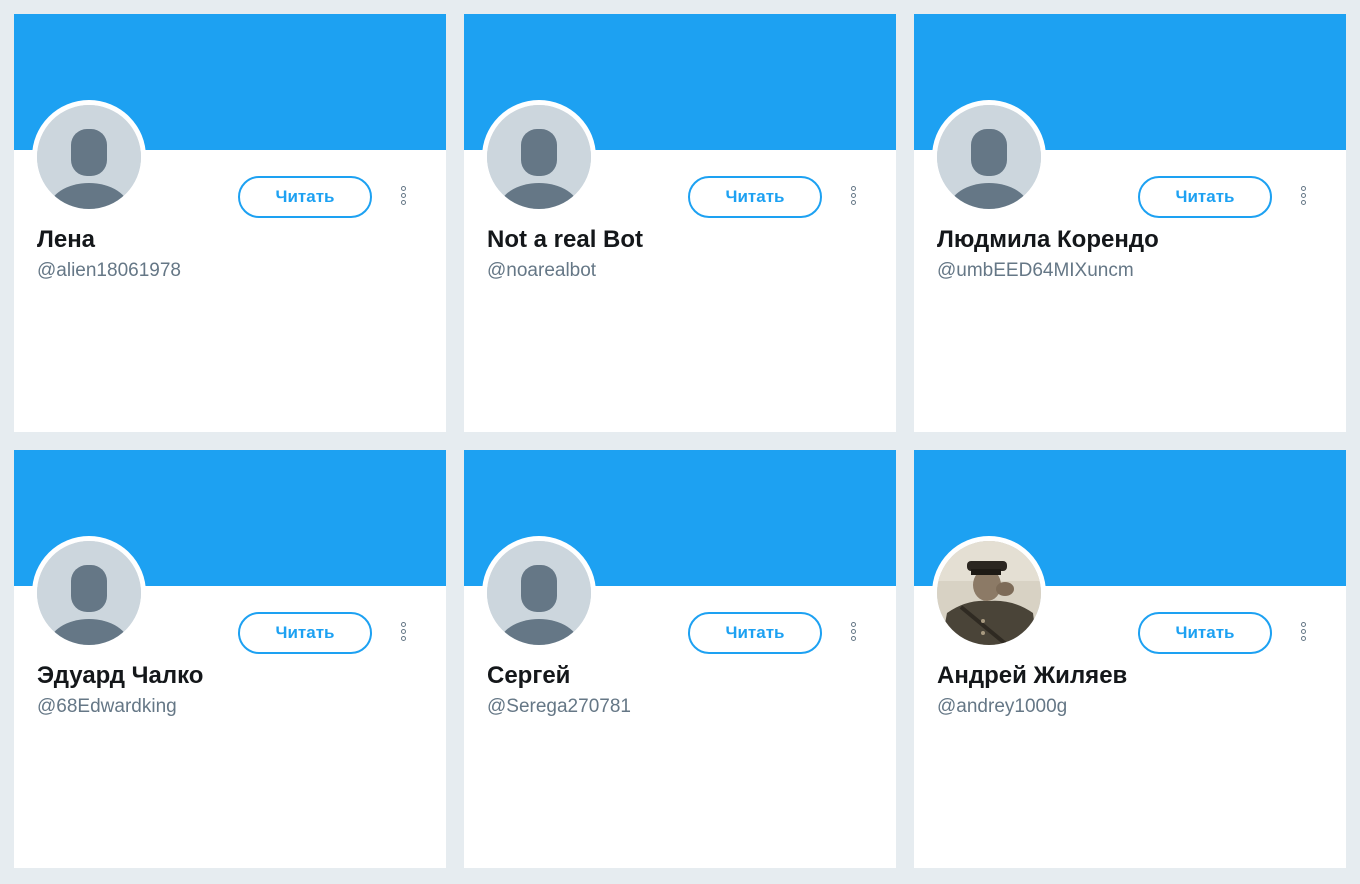 This screenshot has height=884, width=1360. Describe the element at coordinates (109, 271) in the screenshot. I see `user-handle: @alien18061978` at that location.